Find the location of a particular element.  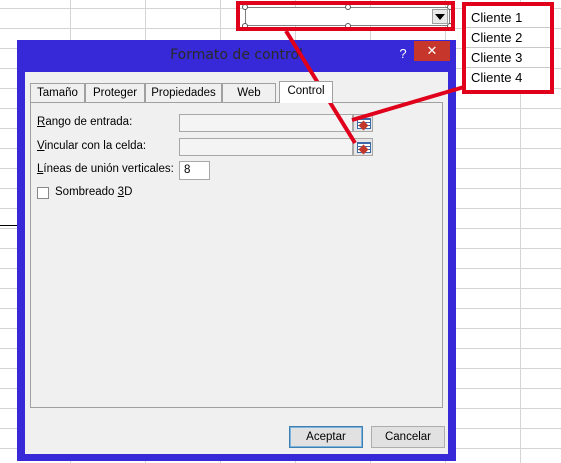

help-button: ? is located at coordinates (403, 54).